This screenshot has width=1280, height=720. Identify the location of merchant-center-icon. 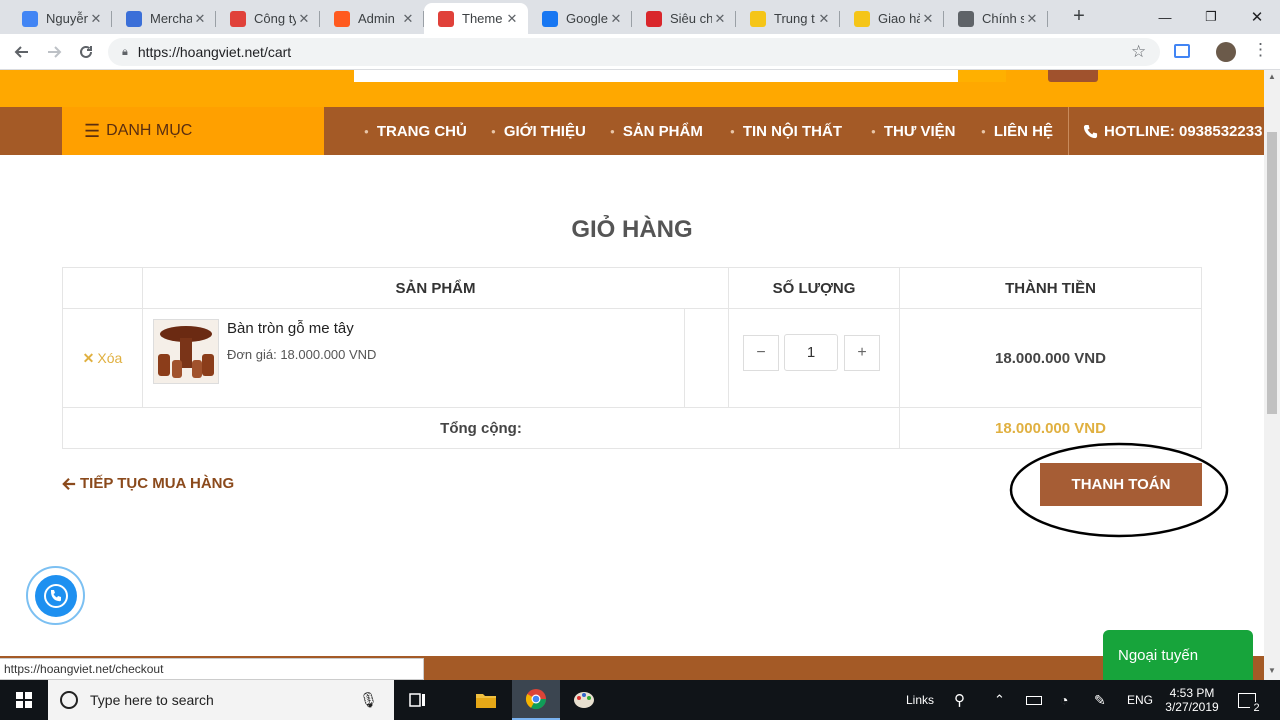
(134, 18).